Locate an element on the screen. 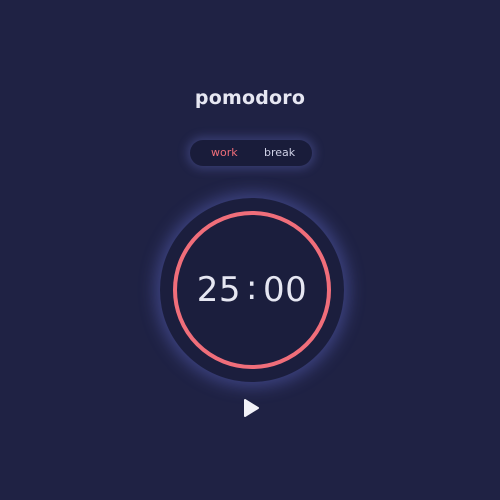 The width and height of the screenshot is (500, 500). tab-break: break is located at coordinates (279, 153).